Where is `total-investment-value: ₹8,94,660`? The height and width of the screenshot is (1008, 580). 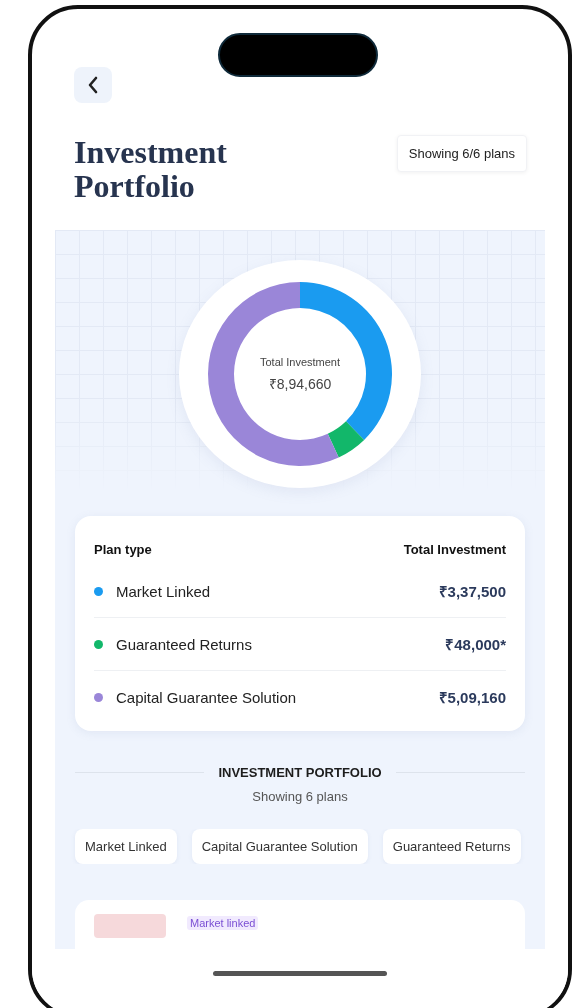 total-investment-value: ₹8,94,660 is located at coordinates (300, 383).